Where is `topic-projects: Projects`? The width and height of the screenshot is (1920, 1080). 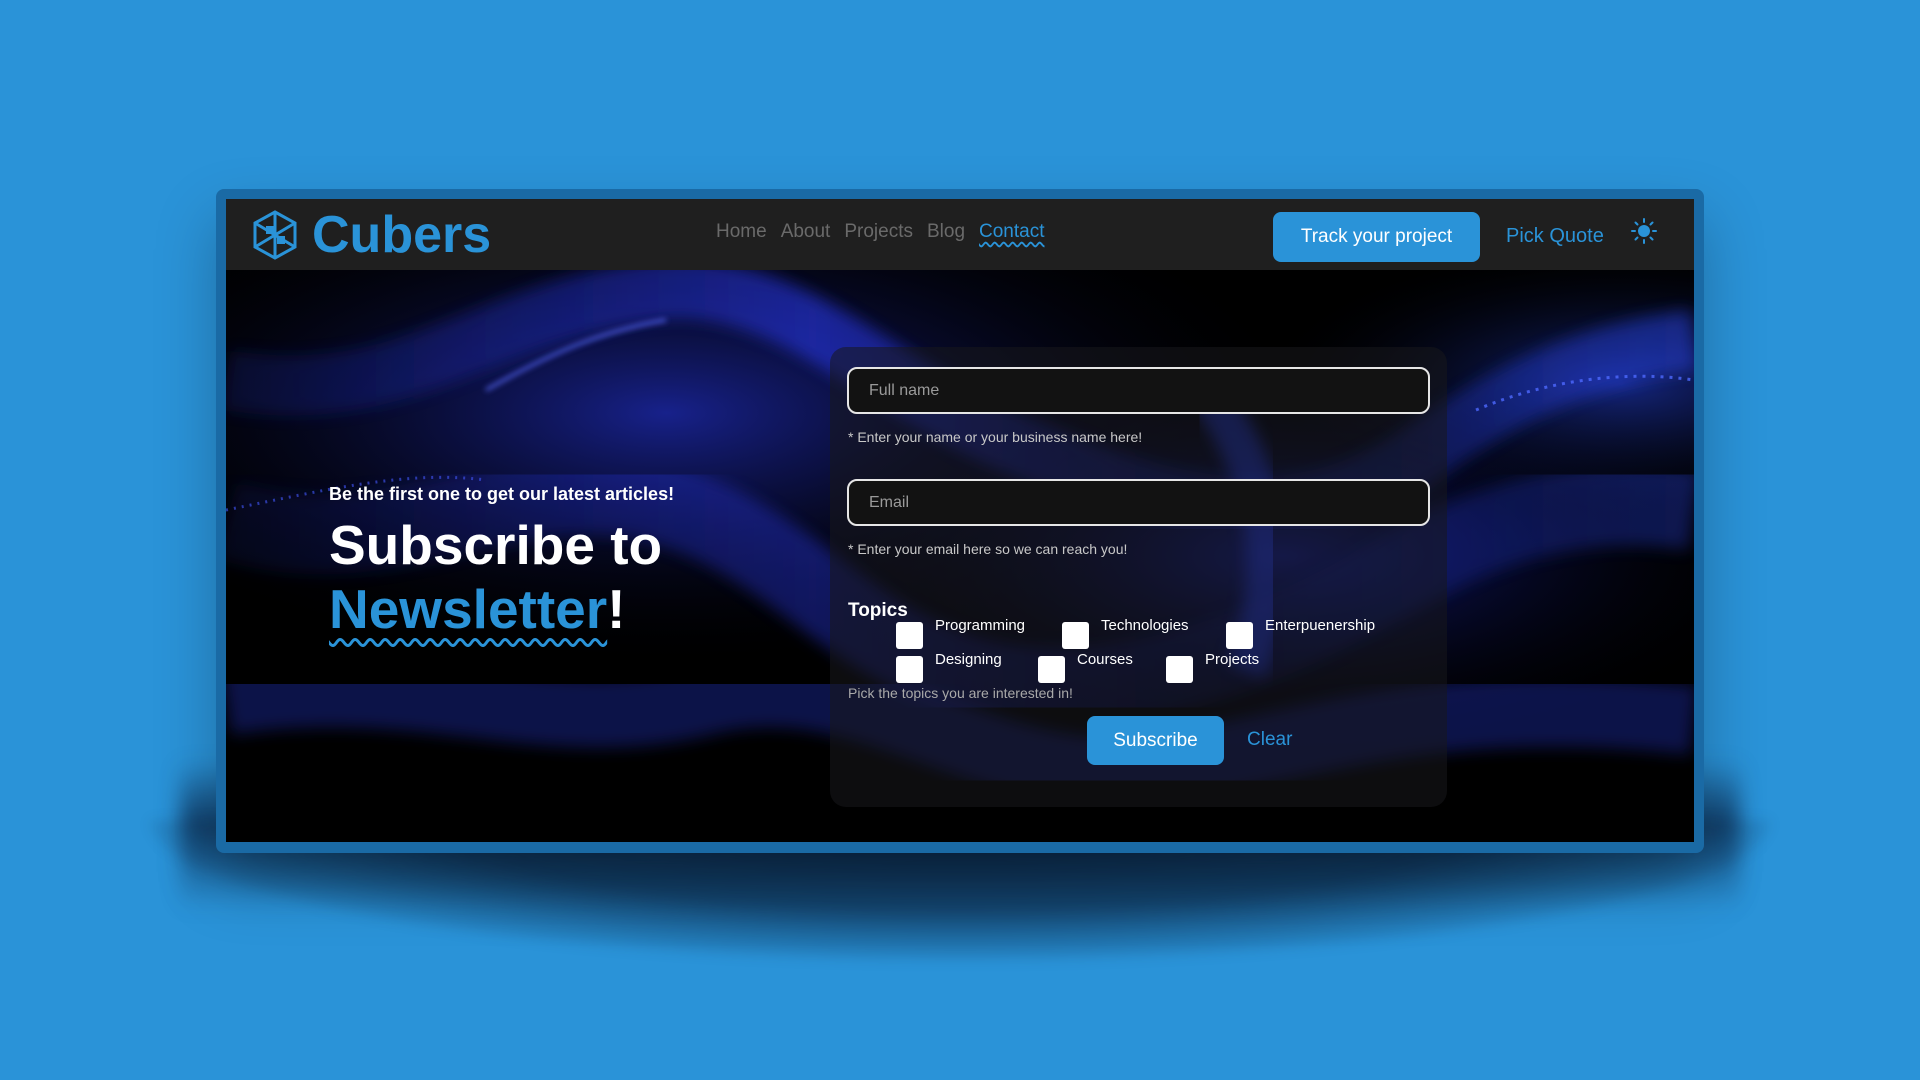 topic-projects: Projects is located at coordinates (1212, 667).